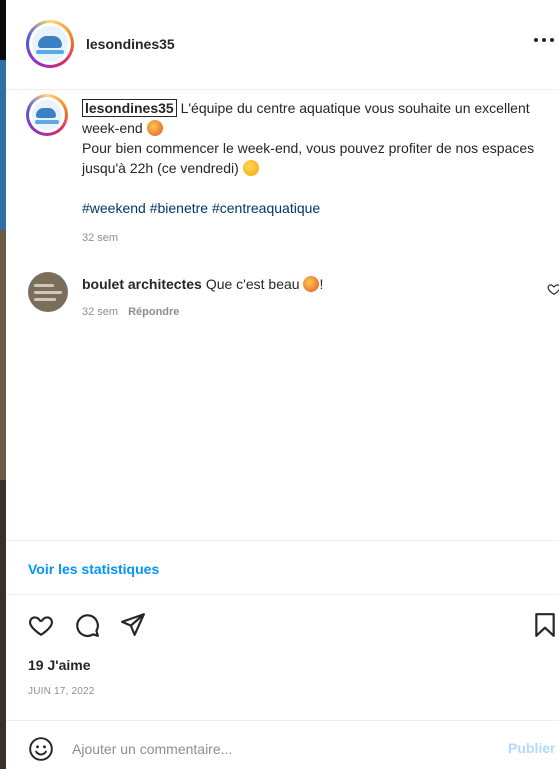 The image size is (559, 769). What do you see at coordinates (201, 208) in the screenshot?
I see `caption-hashtags: #weekend #bienetre #centreaquatique` at bounding box center [201, 208].